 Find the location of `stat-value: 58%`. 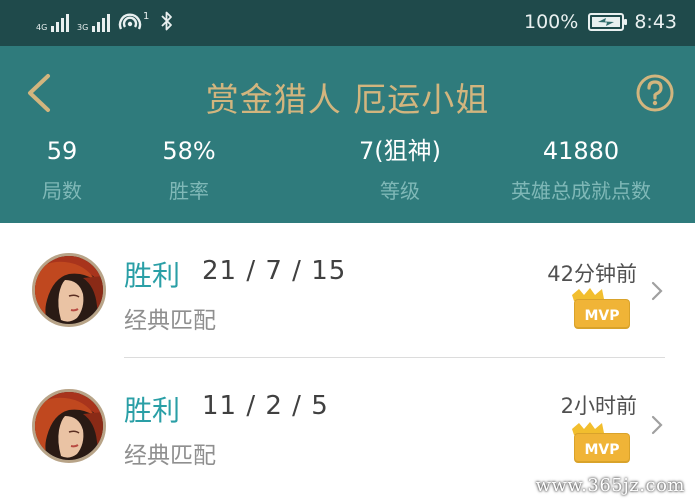

stat-value: 58% is located at coordinates (189, 151).